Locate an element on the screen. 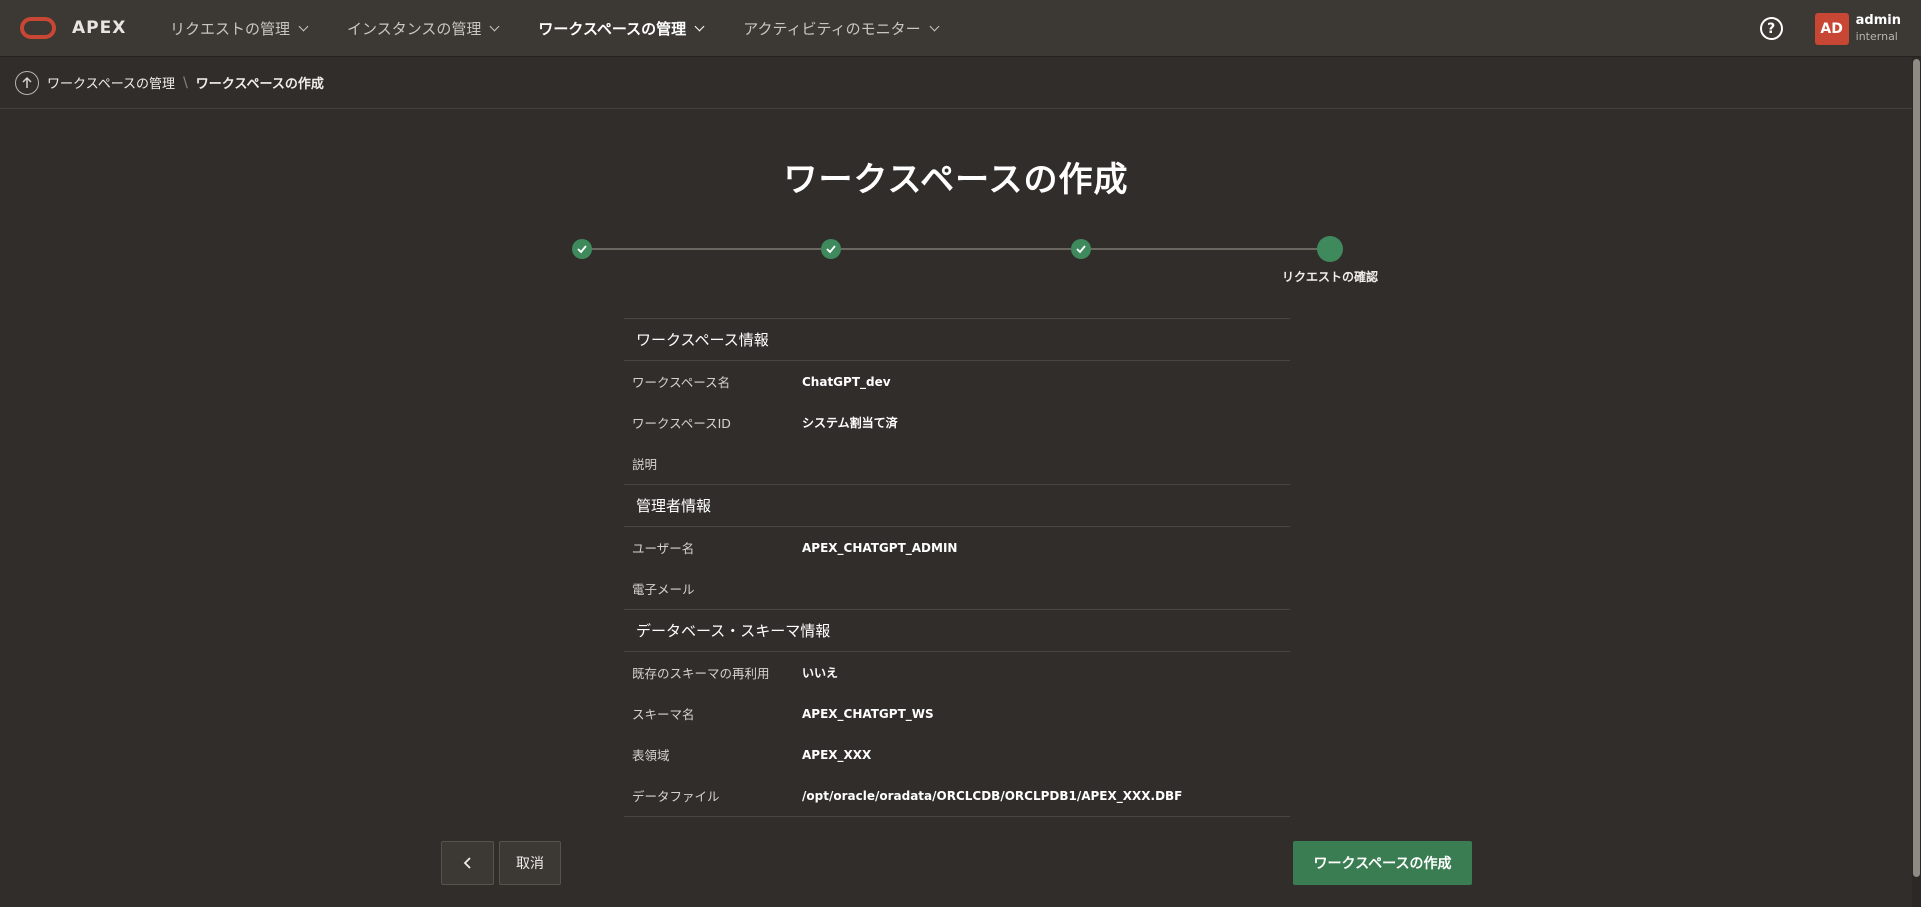 The height and width of the screenshot is (907, 1921). avatar: AD is located at coordinates (1831, 28).